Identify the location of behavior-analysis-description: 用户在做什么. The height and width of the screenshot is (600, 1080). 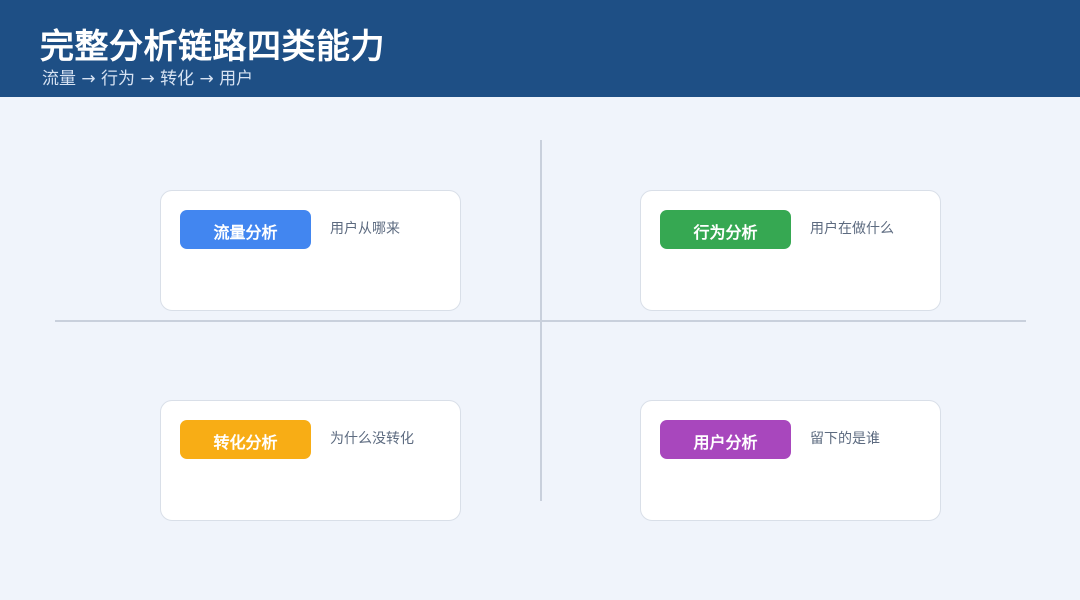
(852, 229).